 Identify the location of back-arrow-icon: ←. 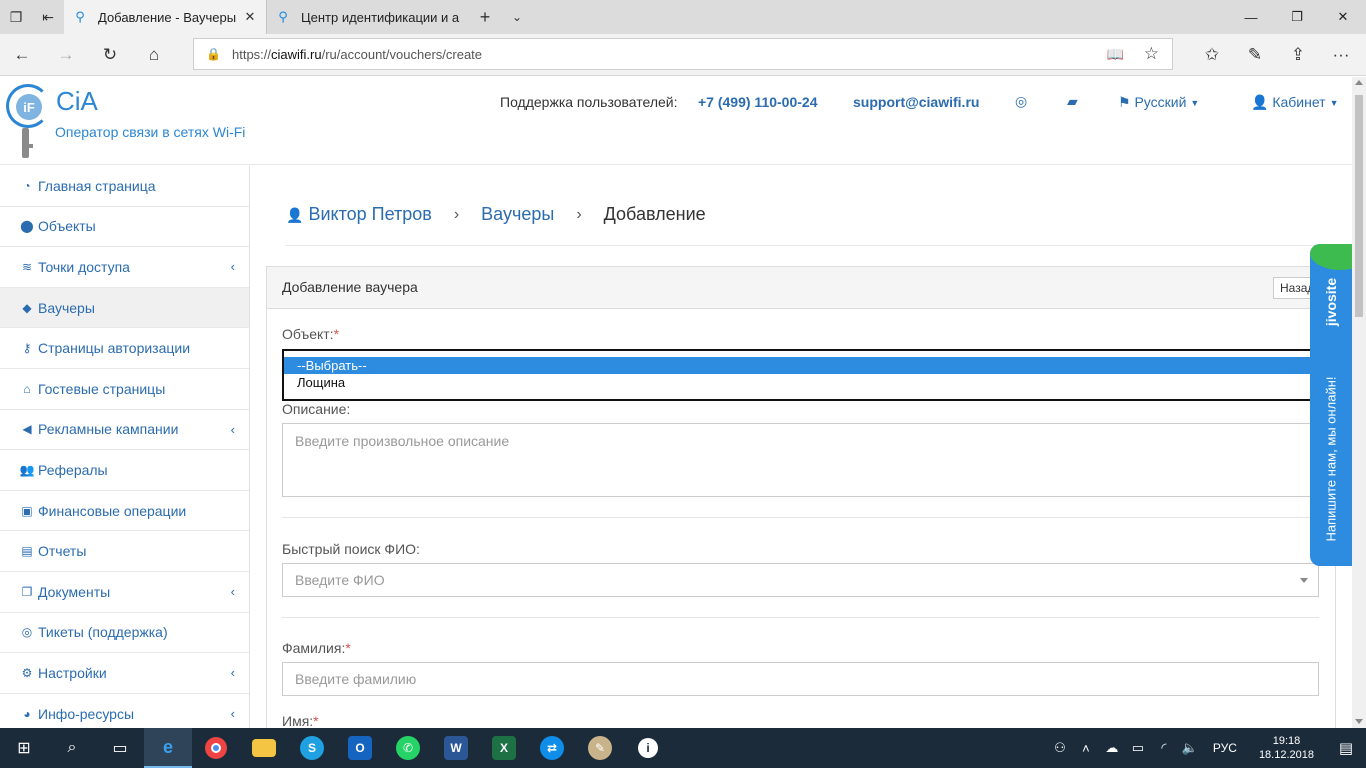
(22, 55).